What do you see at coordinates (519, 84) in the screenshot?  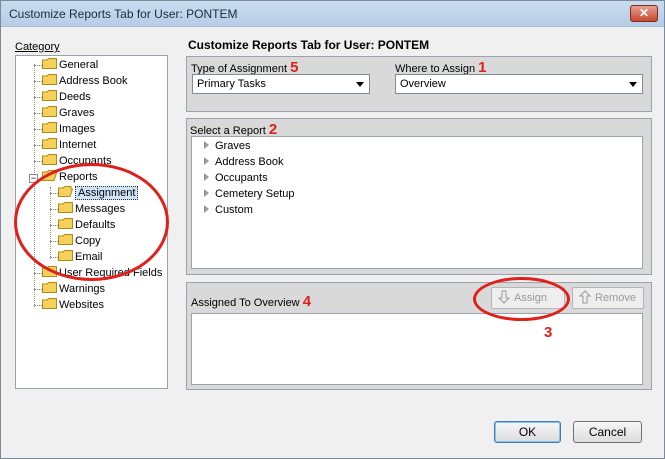 I see `where-to-assign-select: Overview` at bounding box center [519, 84].